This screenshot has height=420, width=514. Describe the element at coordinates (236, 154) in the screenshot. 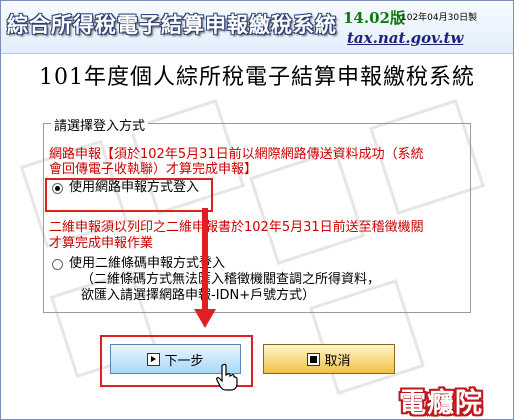

I see `online-filing-notice-line1: 網路申報【須於102年5月31日前以網際網路傳送資料成功（系統` at that location.